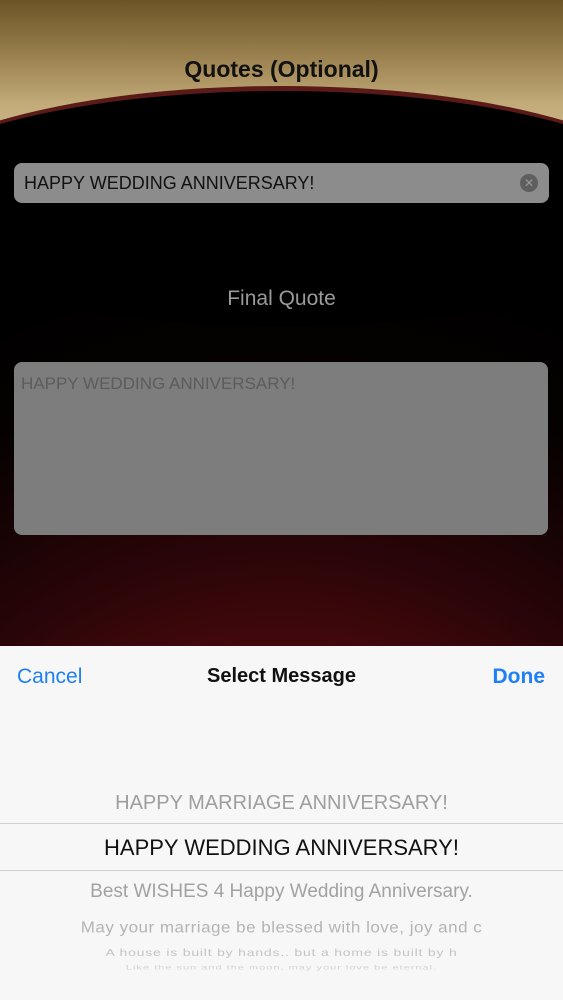 Image resolution: width=563 pixels, height=1000 pixels. Describe the element at coordinates (286, 183) in the screenshot. I see `quote-input-value: HAPPY WEDDING ANNIVERSARY!` at that location.